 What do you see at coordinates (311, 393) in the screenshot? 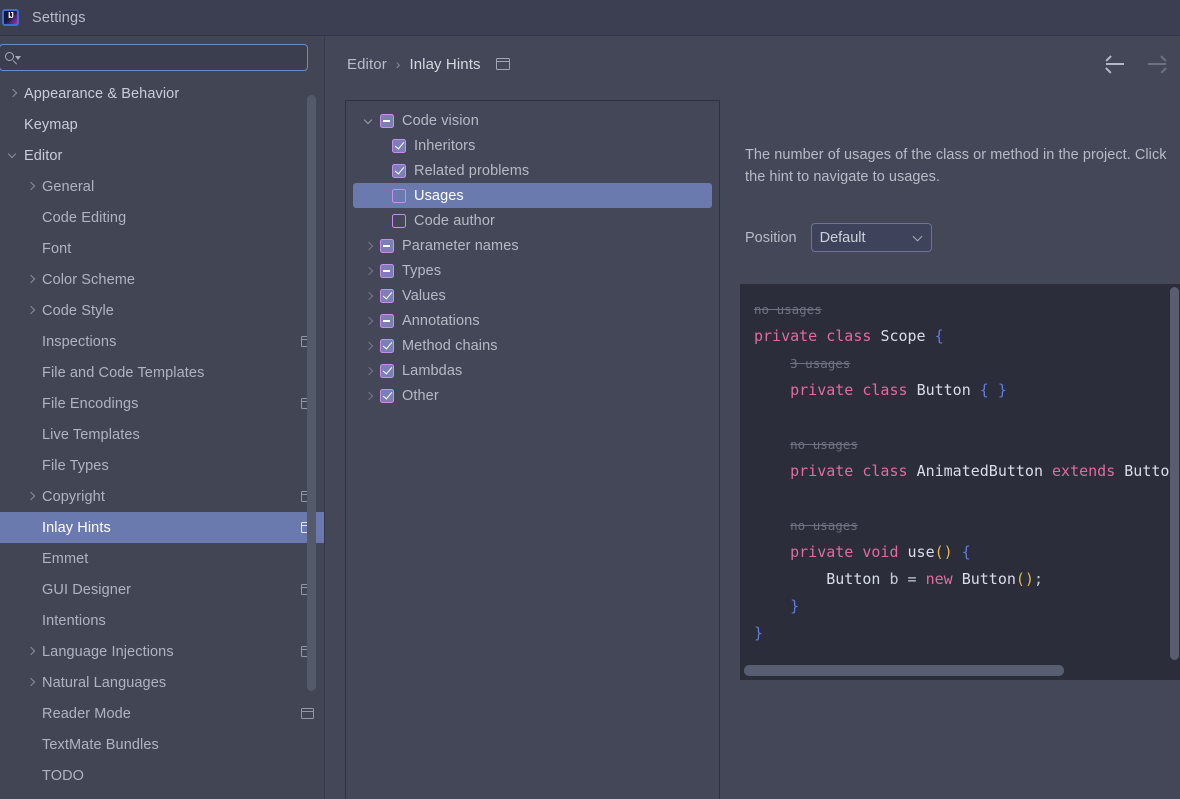
I see `sidebar-scrollbar-thumb` at bounding box center [311, 393].